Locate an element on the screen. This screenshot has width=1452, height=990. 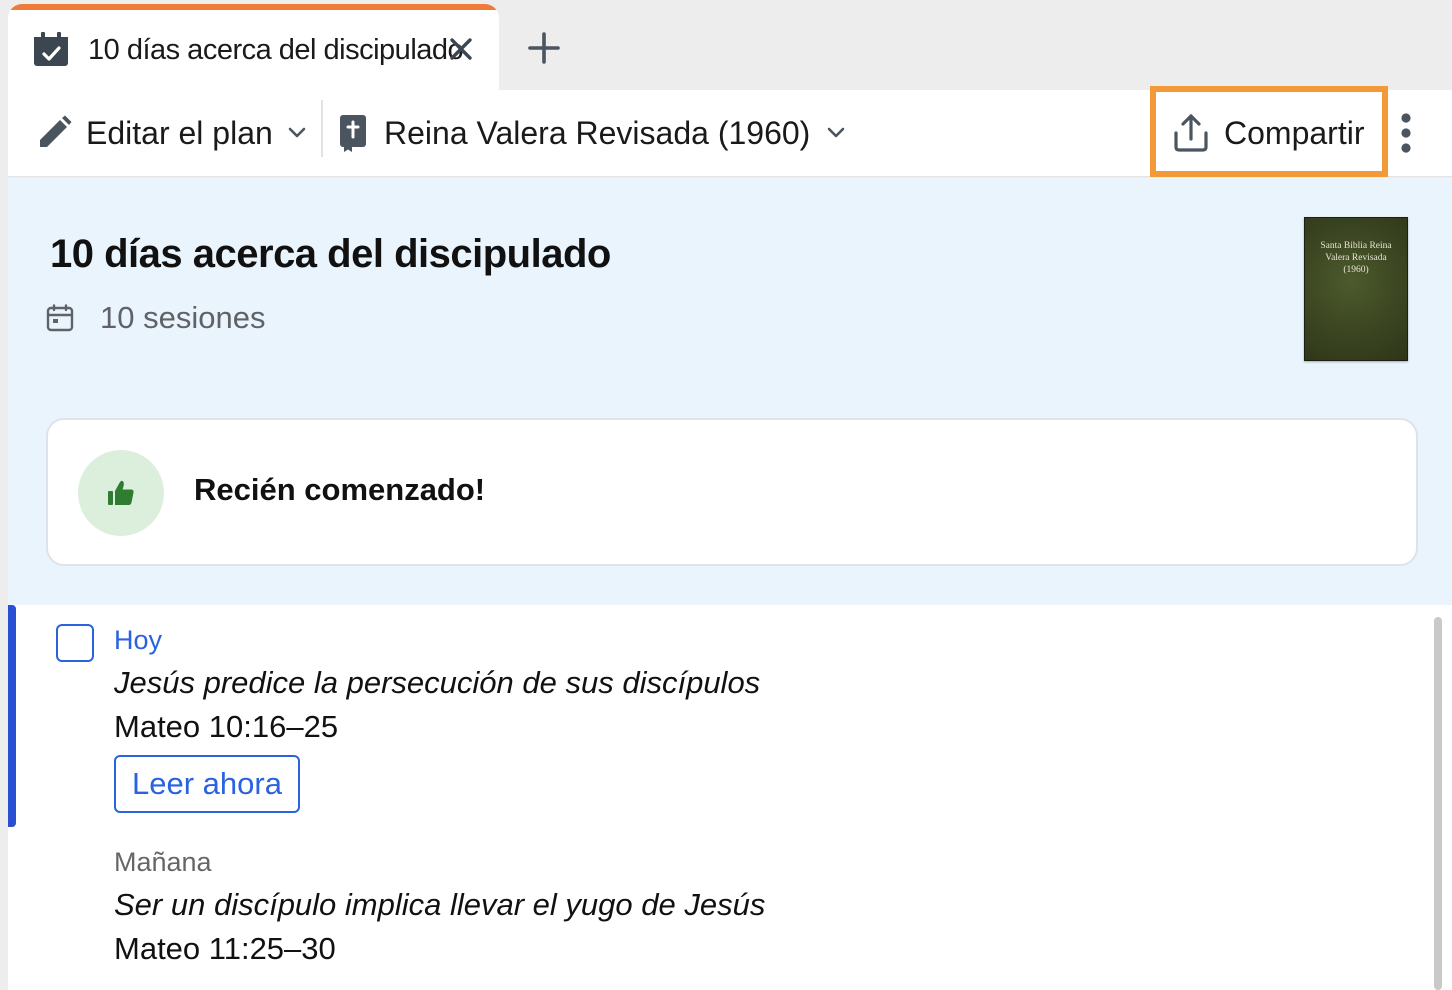
tab-plan: 10 días acerca del discipulado is located at coordinates (253, 48).